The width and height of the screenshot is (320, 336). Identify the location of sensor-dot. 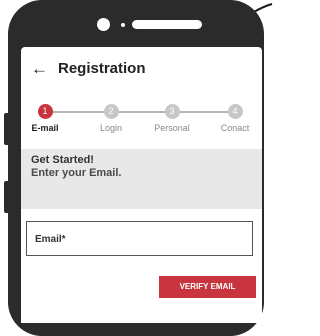
(123, 25).